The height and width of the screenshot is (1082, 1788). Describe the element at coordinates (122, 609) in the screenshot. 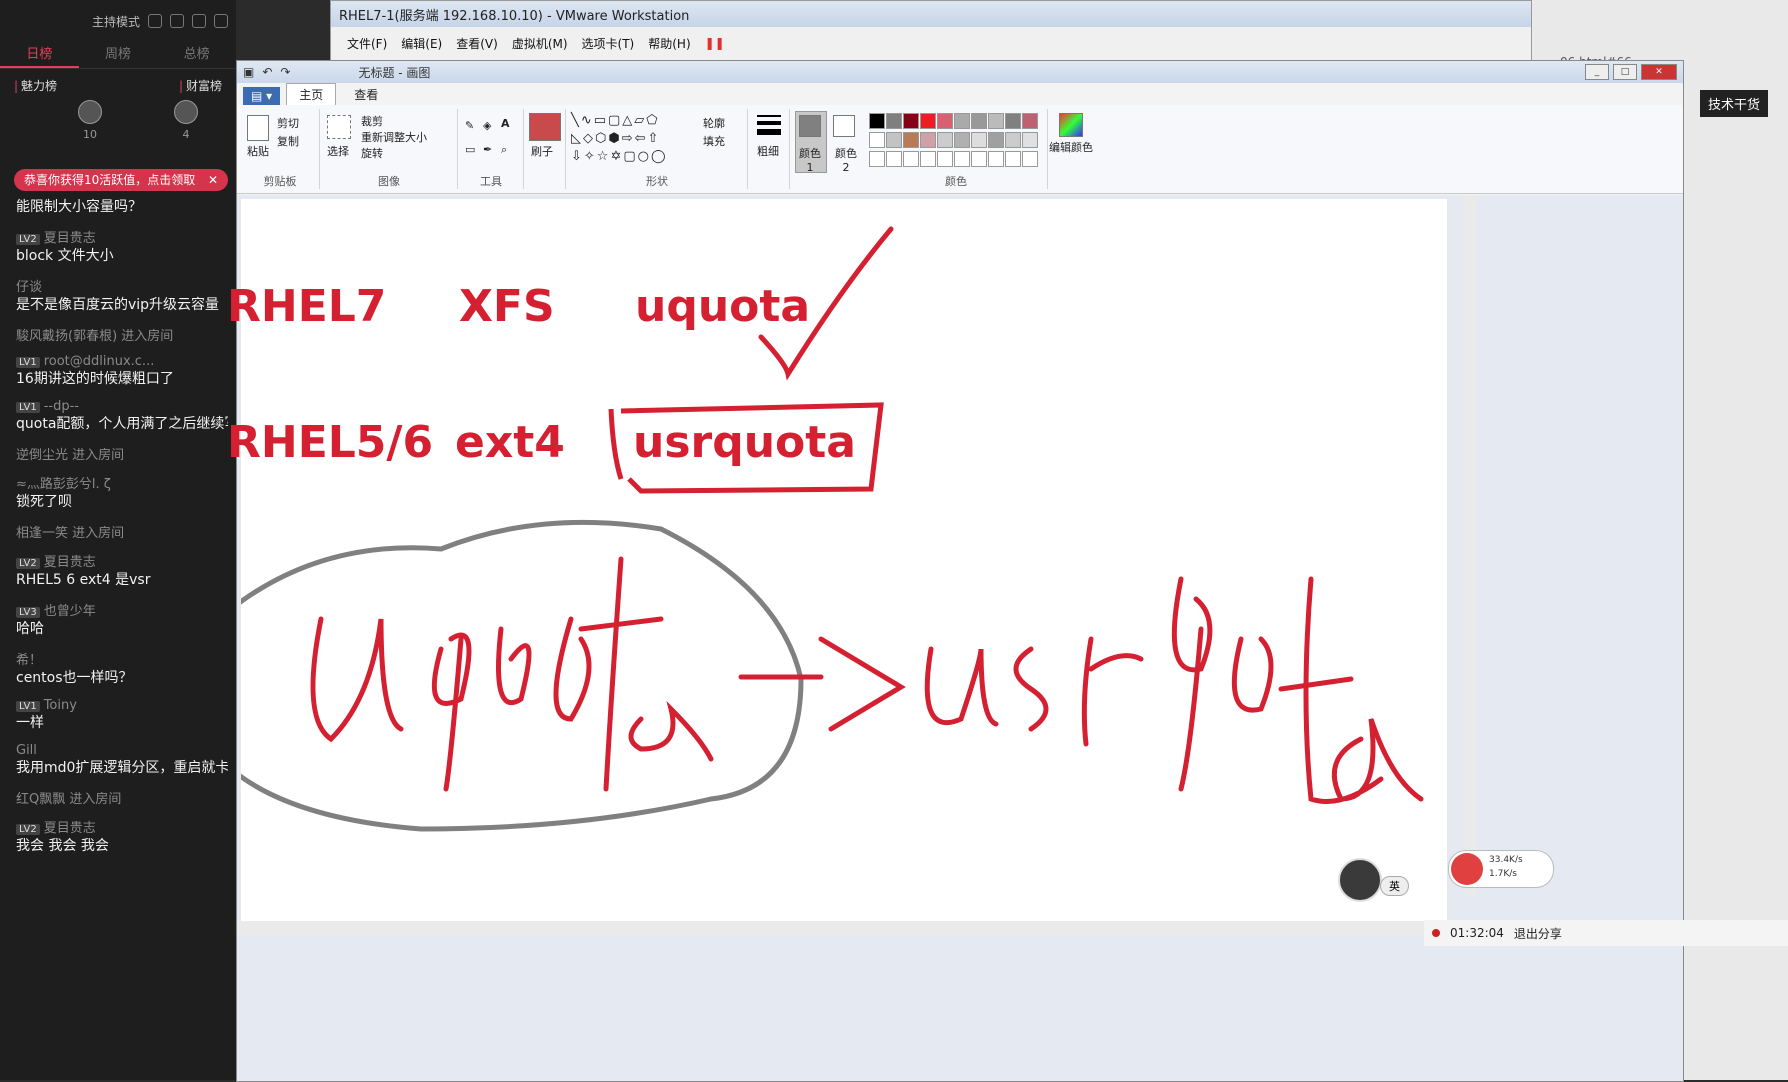

I see `chat-username: LV3 也曾少年` at that location.